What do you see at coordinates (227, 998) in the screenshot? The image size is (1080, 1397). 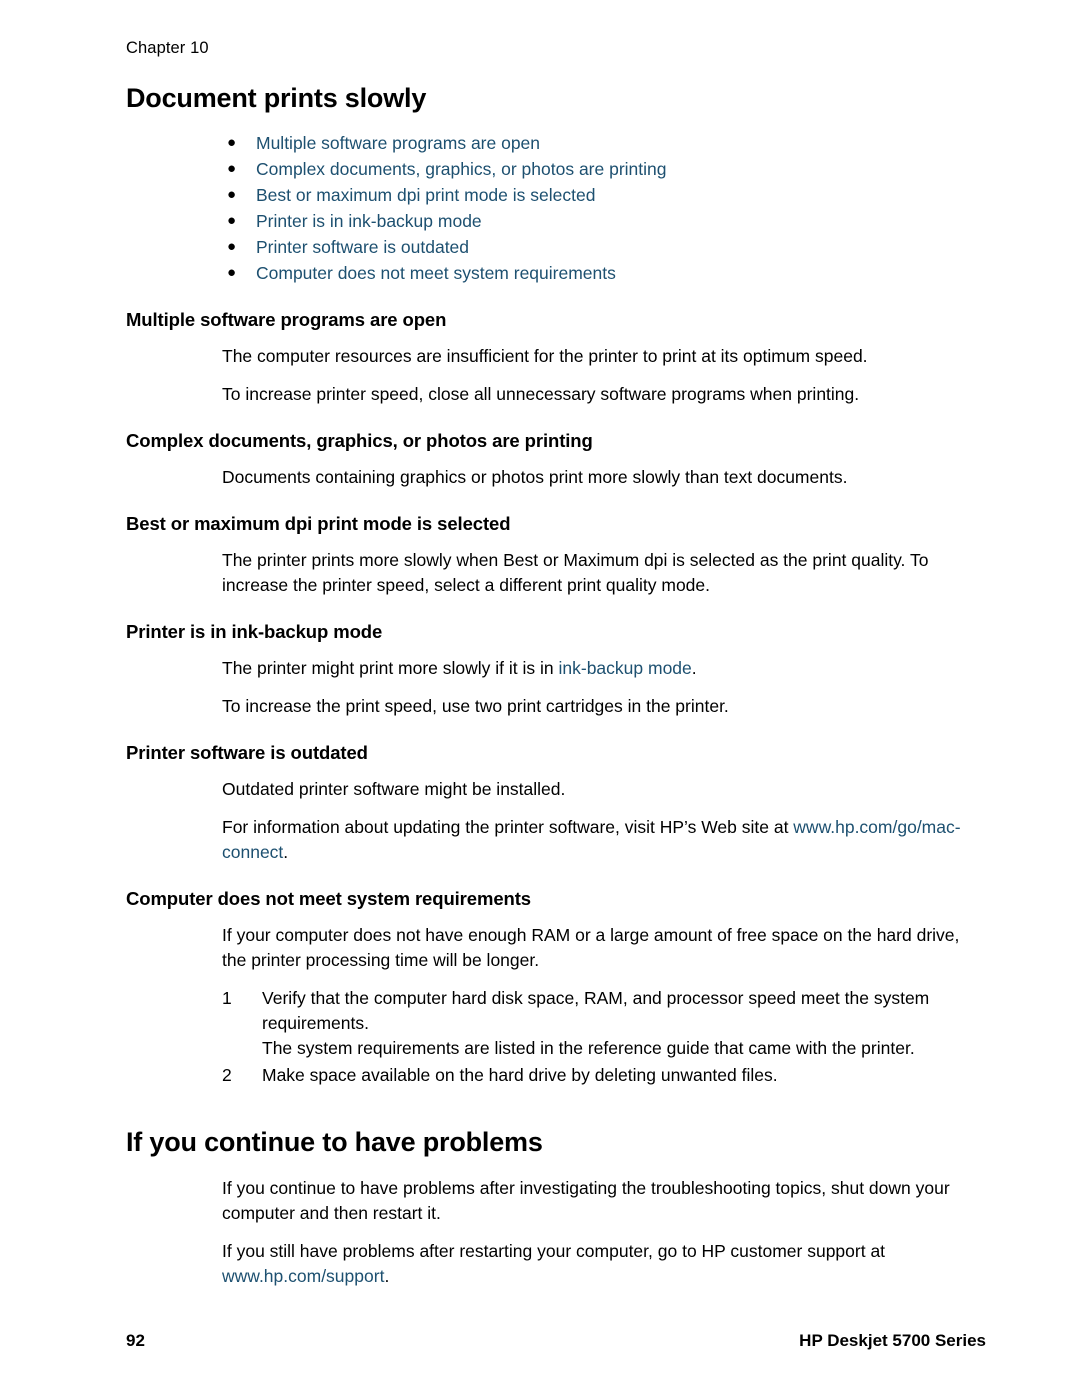 I see `step-number: 1` at bounding box center [227, 998].